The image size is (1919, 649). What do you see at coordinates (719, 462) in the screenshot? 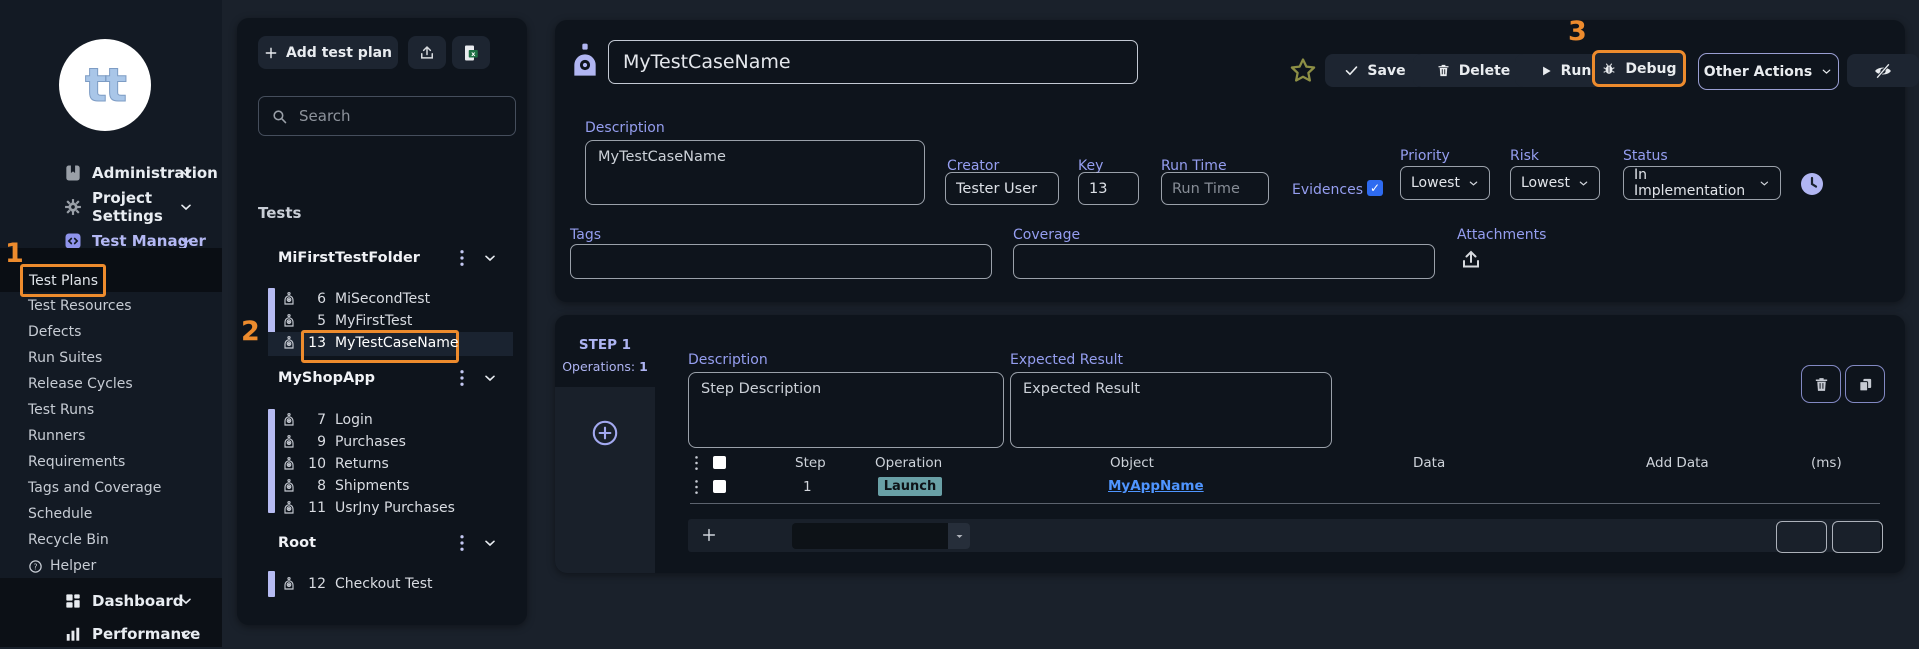
I see `select-all-checkbox` at bounding box center [719, 462].